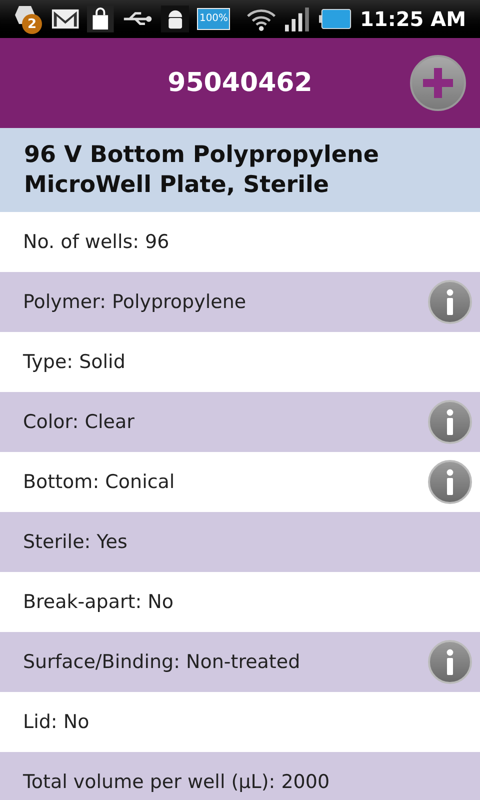  Describe the element at coordinates (99, 482) in the screenshot. I see `spec-label: Bottom: Conical` at that location.